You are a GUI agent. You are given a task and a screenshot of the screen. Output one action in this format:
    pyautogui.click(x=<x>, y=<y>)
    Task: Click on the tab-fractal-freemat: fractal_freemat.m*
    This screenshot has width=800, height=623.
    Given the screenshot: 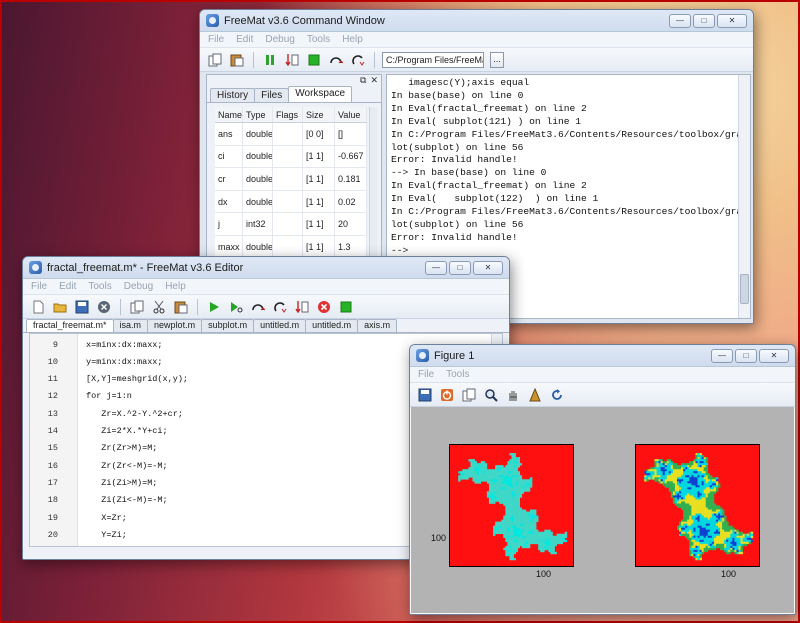 What is the action you would take?
    pyautogui.click(x=70, y=325)
    